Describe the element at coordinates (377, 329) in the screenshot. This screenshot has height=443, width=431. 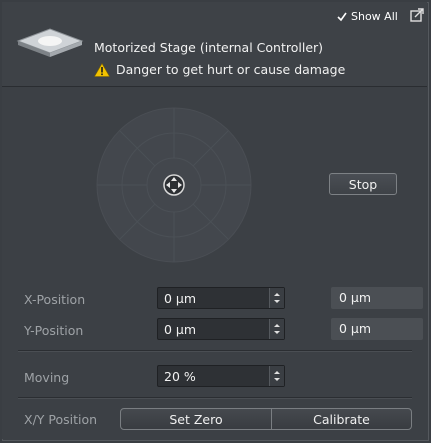
I see `y-position-readout: 0 µm` at that location.